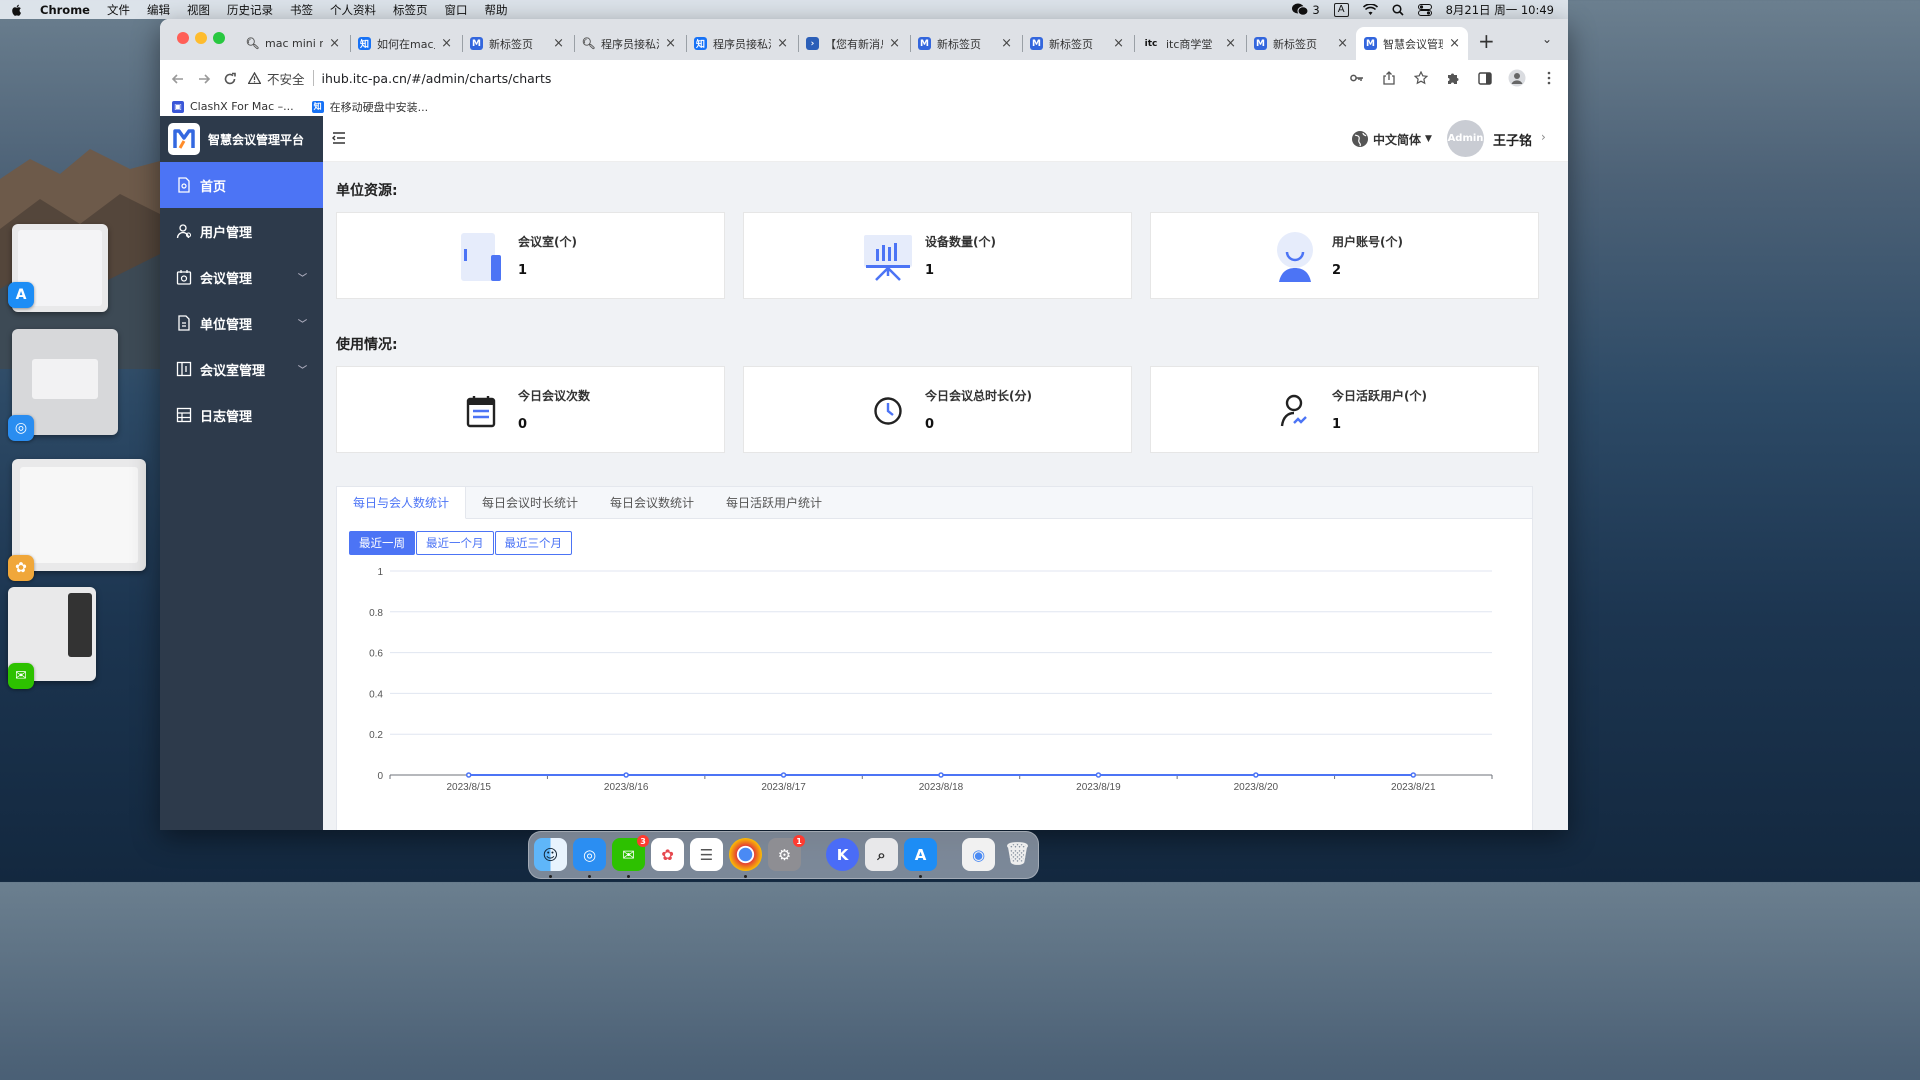 The height and width of the screenshot is (1080, 1920). What do you see at coordinates (65, 10) in the screenshot?
I see `menu-app-name: Chrome` at bounding box center [65, 10].